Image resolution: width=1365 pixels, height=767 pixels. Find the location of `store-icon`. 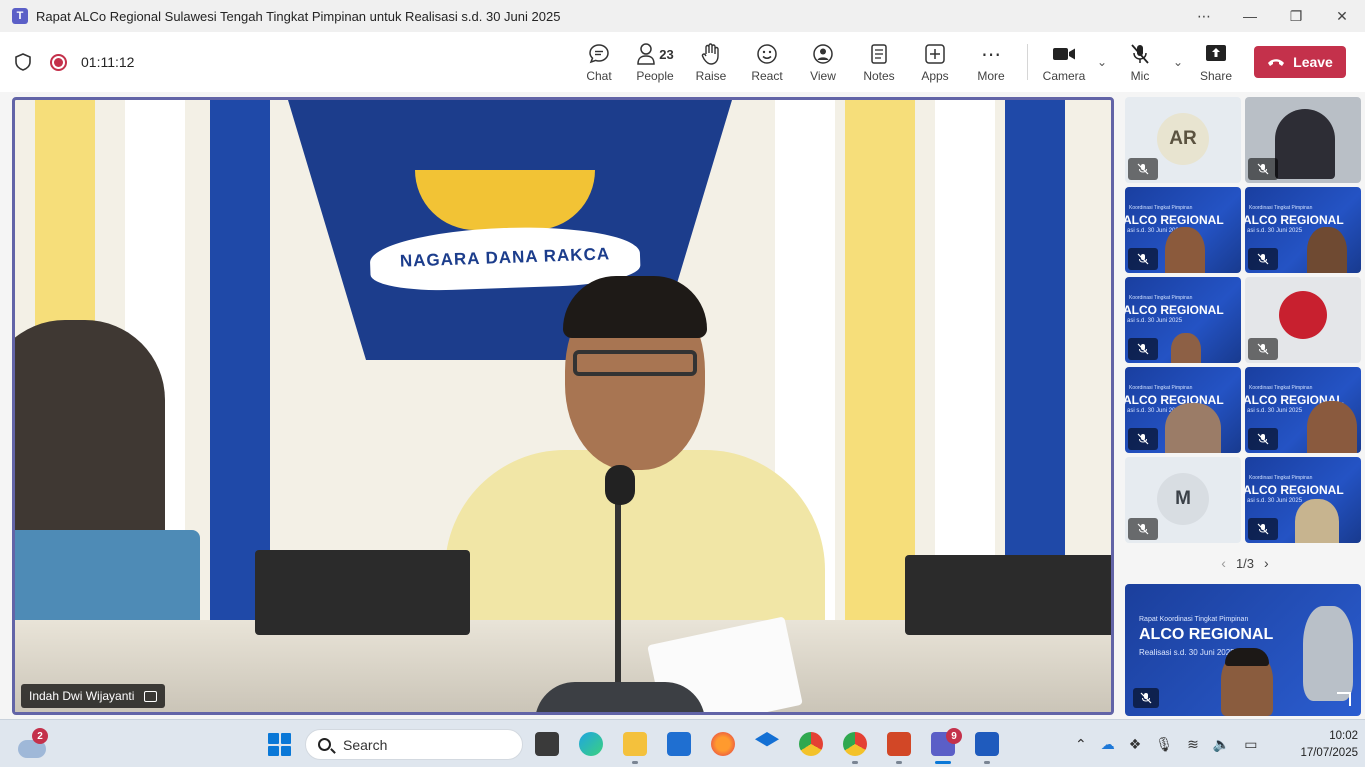

store-icon is located at coordinates (679, 744).